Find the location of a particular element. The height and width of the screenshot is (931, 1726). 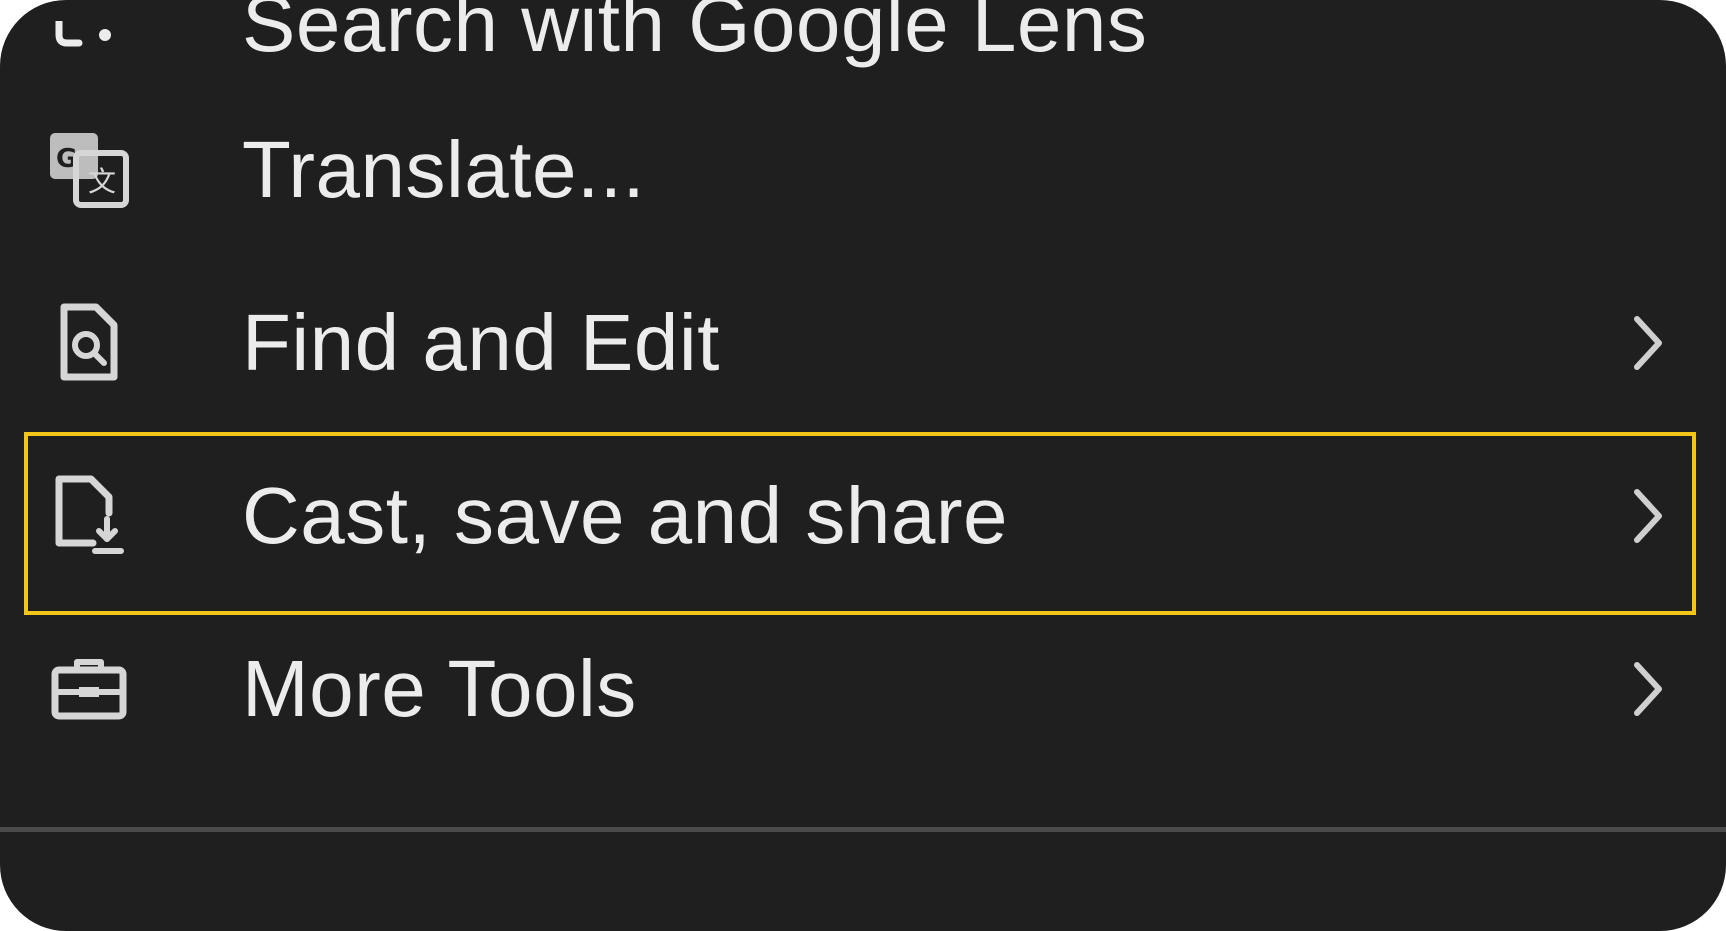

menu-divider is located at coordinates (863, 829).